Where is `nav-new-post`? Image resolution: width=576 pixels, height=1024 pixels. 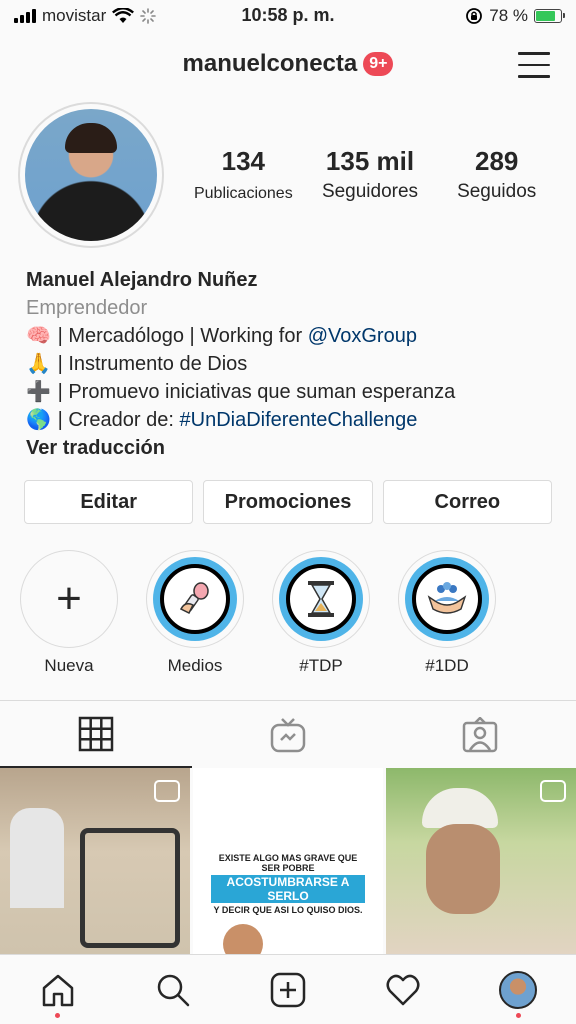
nav-new-post is located at coordinates (287, 989).